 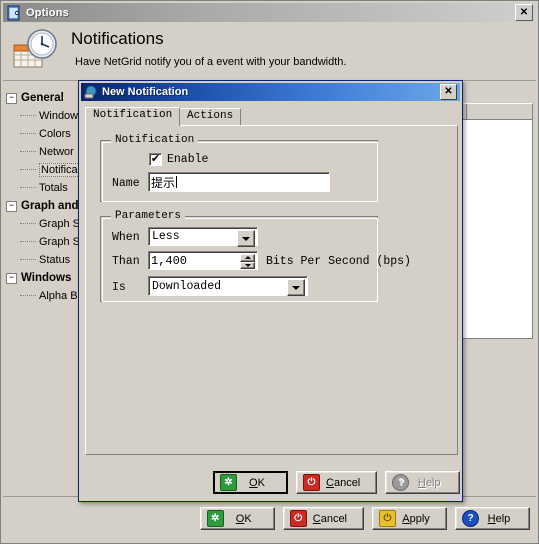 I want to click on cancel-button: ⏻ Cancel, so click(x=323, y=518).